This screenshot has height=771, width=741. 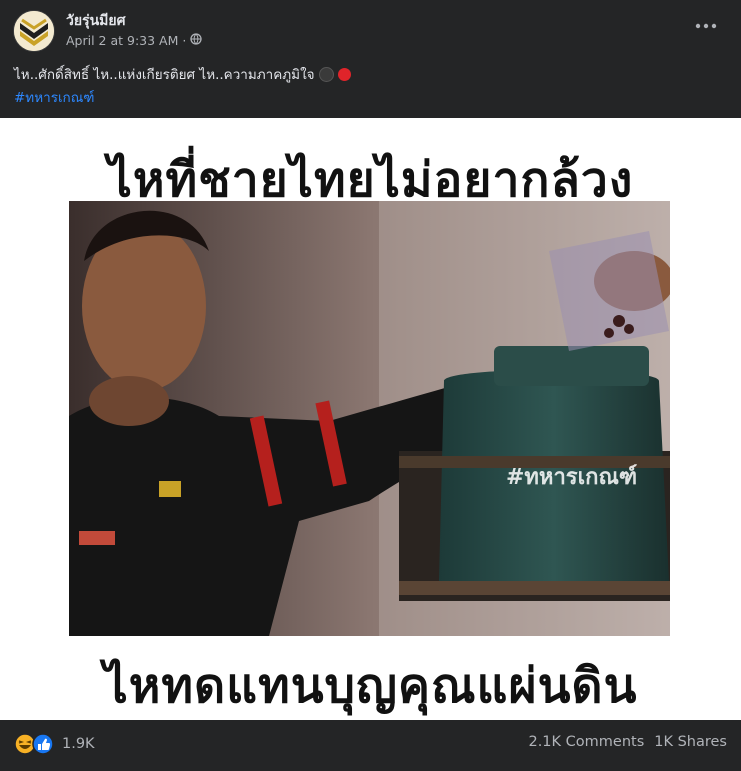 What do you see at coordinates (370, 745) in the screenshot?
I see `post-footer: 1.9K 2.1K Comments 1K Shares` at bounding box center [370, 745].